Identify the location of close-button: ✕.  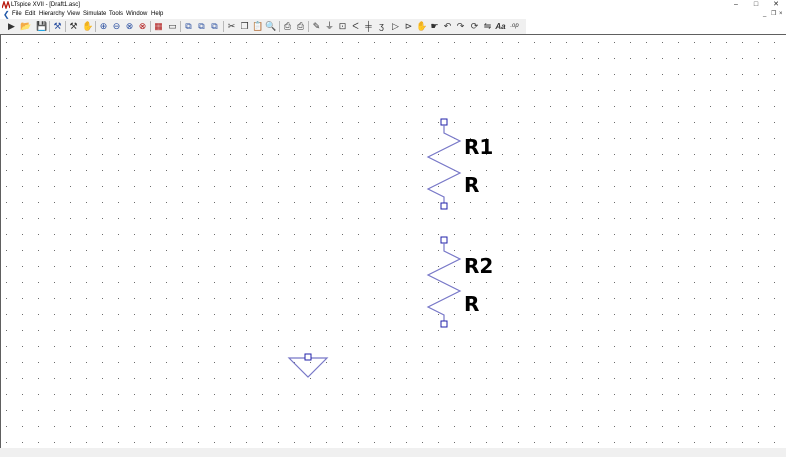
(776, 5).